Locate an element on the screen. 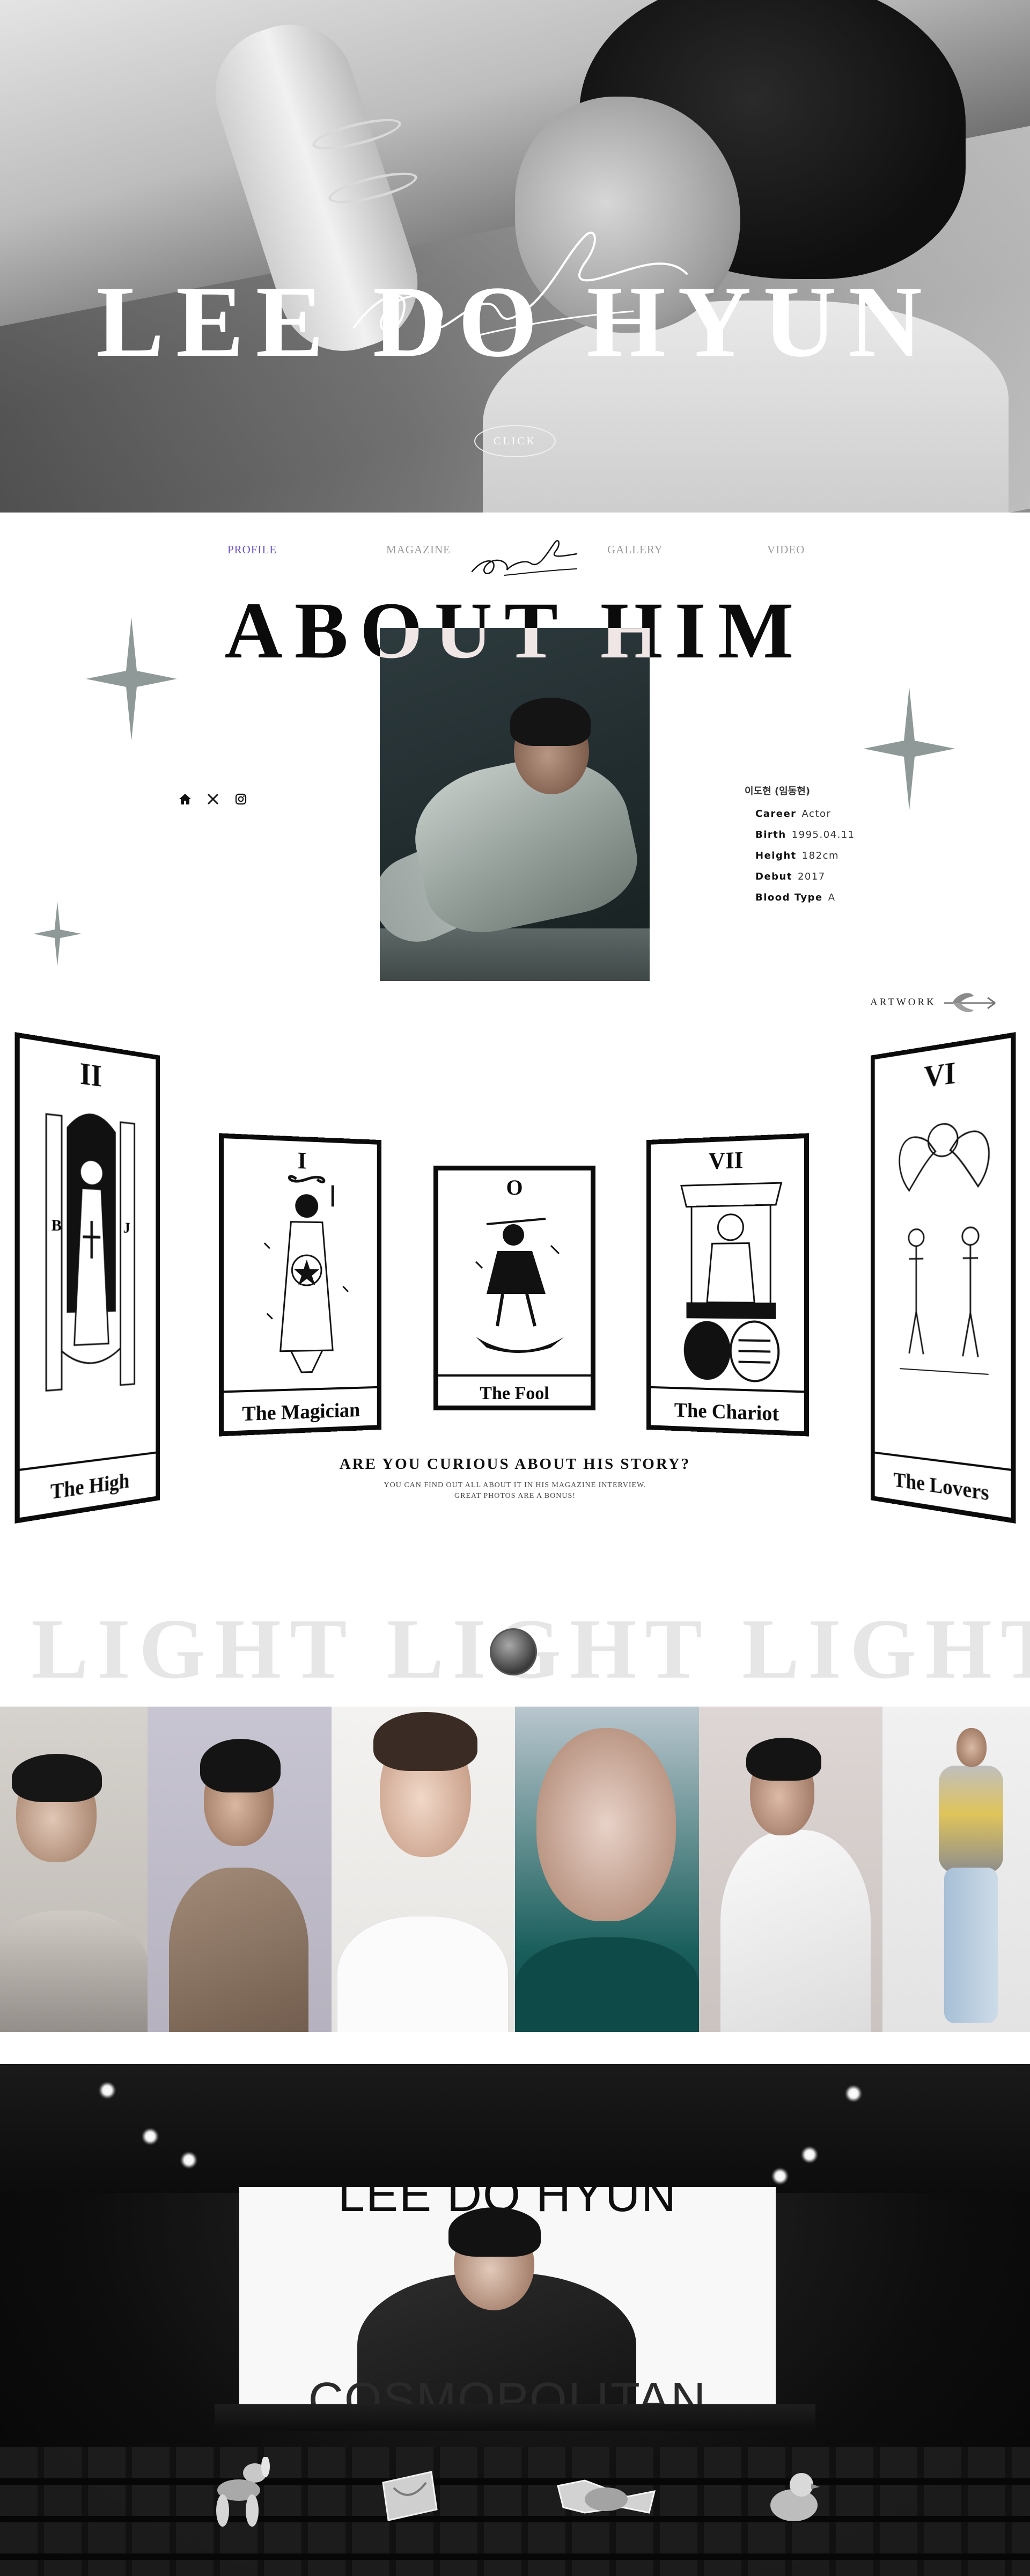  profile-value: 182cm is located at coordinates (820, 855).